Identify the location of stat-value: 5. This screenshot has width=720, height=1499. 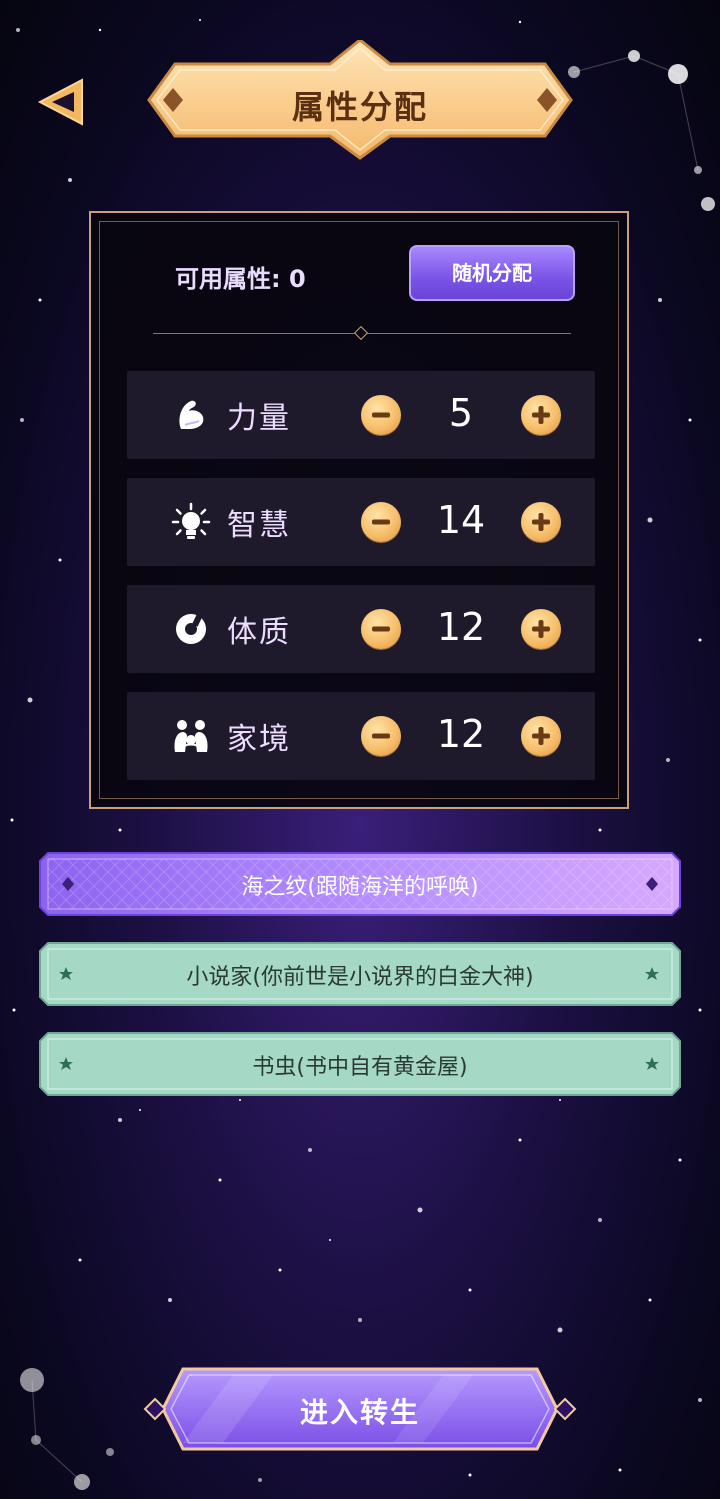
(461, 413).